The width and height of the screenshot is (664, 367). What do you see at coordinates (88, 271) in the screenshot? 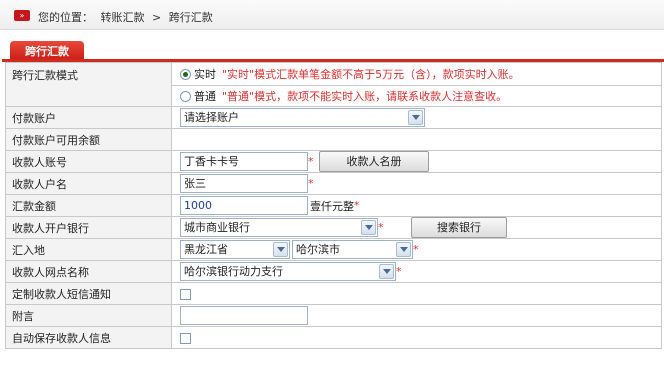
I see `payee-branch-label: 收款人网点名称` at bounding box center [88, 271].